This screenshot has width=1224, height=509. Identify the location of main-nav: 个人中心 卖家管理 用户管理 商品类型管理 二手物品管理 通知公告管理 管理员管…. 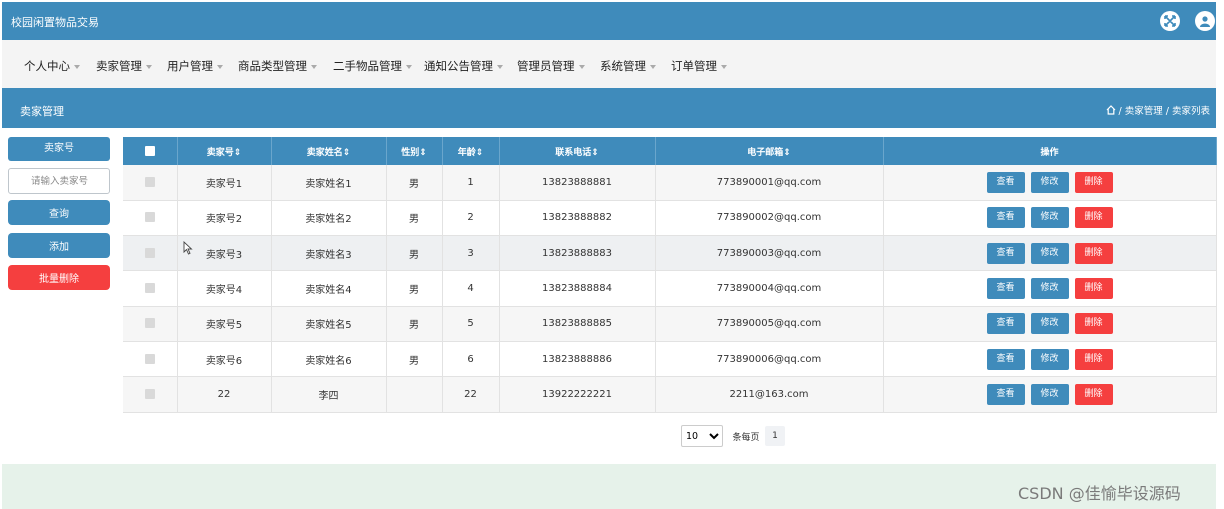
(609, 64).